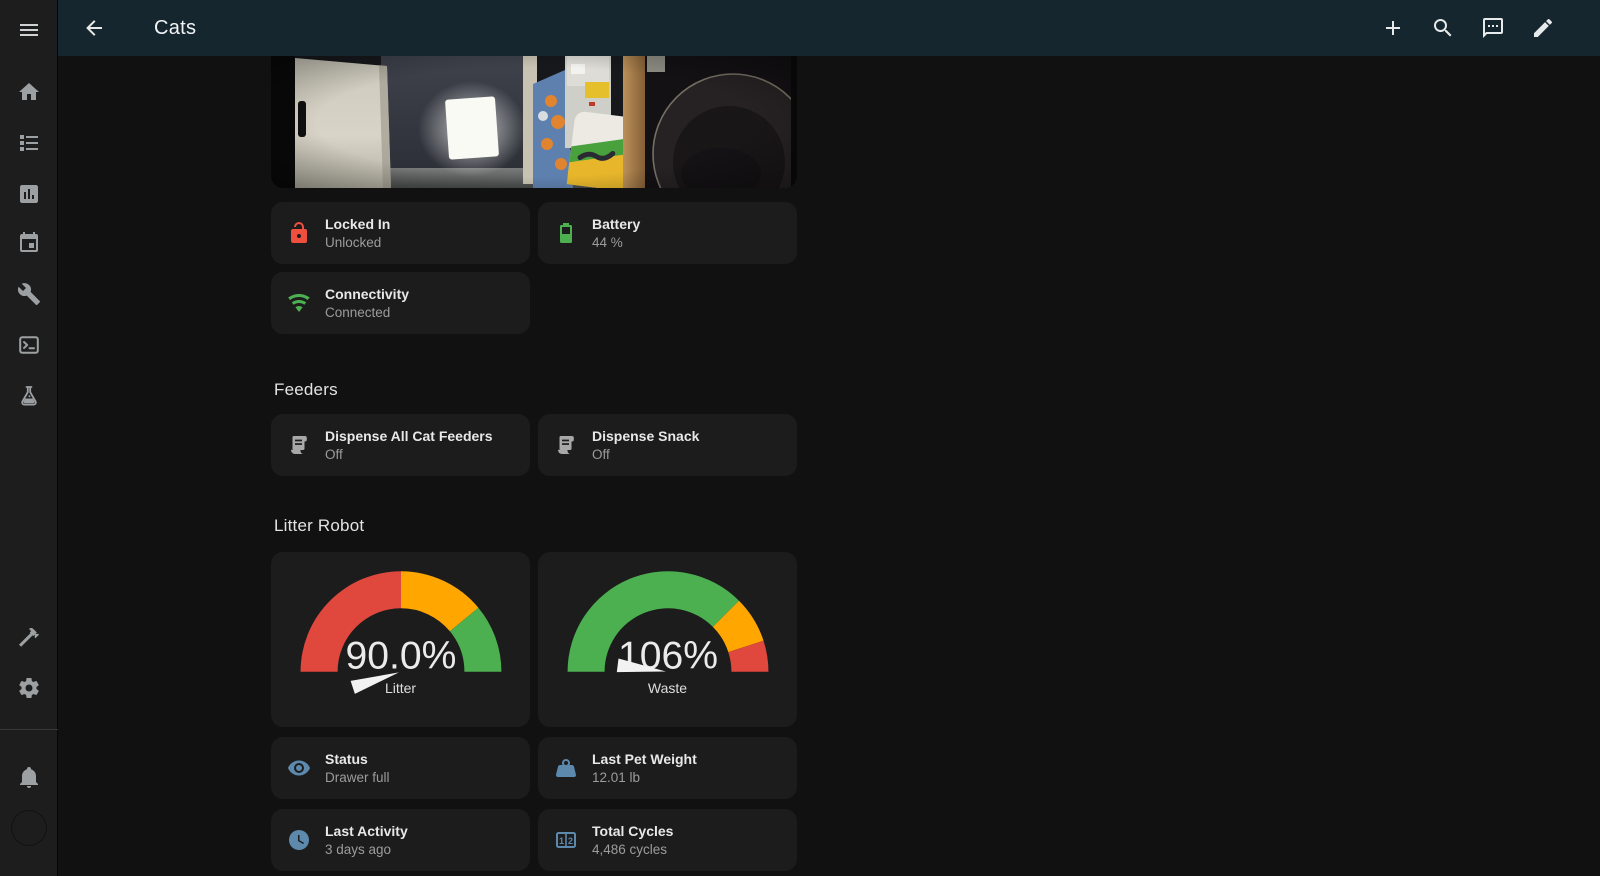  Describe the element at coordinates (358, 223) in the screenshot. I see `entity-title: Locked In` at that location.